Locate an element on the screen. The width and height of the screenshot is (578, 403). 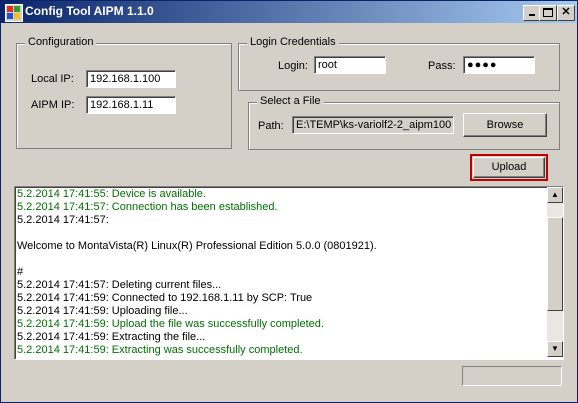
browse-button: Browse is located at coordinates (505, 125).